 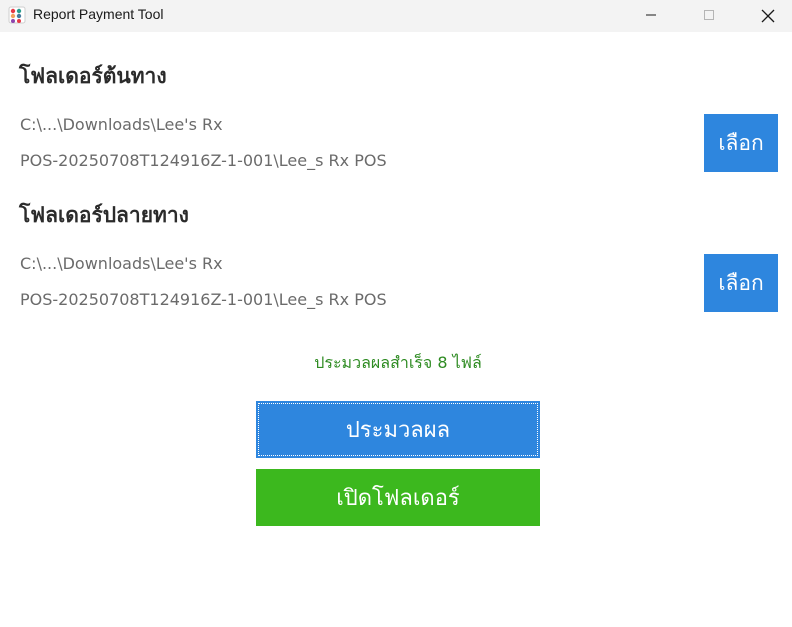 I want to click on source-path-line1: C:\...\Downloads\Lee's Rx, so click(x=121, y=124).